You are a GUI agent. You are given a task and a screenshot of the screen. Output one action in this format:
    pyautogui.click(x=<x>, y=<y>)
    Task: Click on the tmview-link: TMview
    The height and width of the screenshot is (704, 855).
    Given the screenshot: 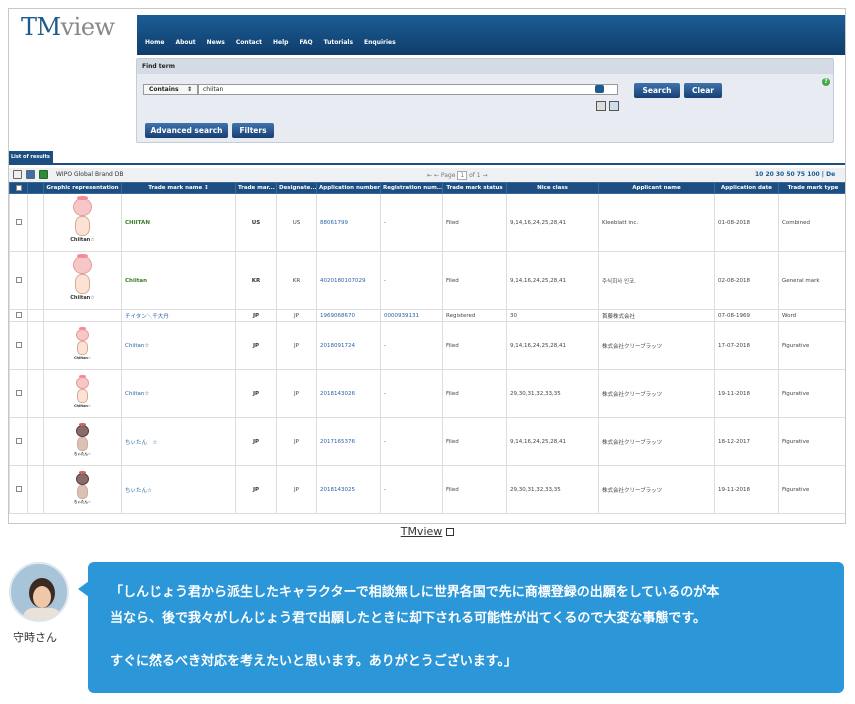 What is the action you would take?
    pyautogui.click(x=422, y=531)
    